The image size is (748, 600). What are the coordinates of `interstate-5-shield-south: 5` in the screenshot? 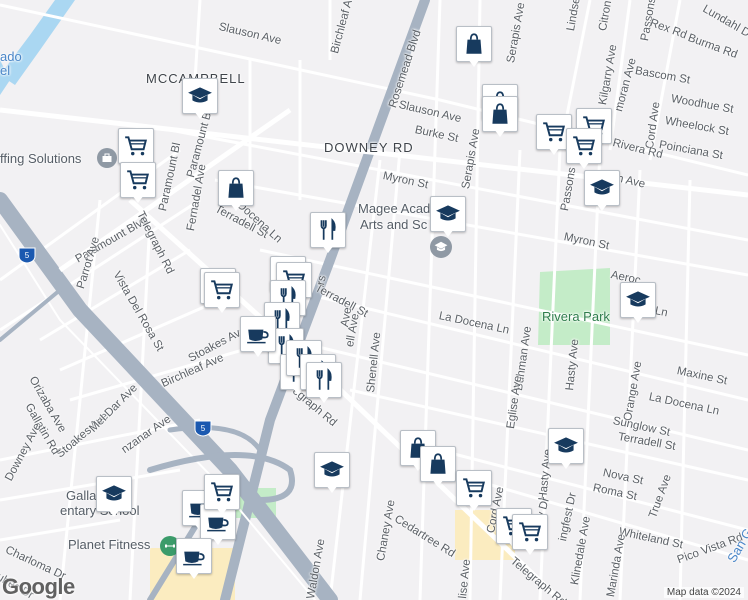 It's located at (203, 428).